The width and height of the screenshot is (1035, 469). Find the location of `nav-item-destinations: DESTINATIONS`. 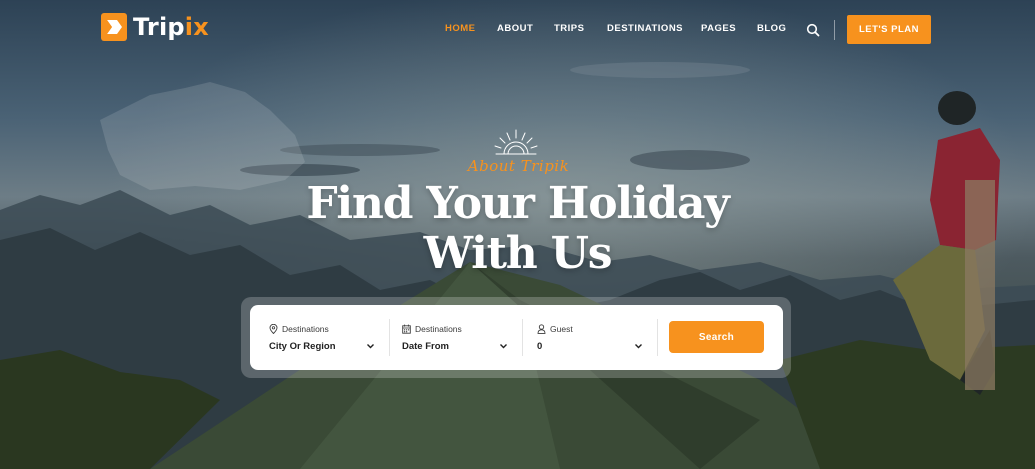

nav-item-destinations: DESTINATIONS is located at coordinates (645, 28).